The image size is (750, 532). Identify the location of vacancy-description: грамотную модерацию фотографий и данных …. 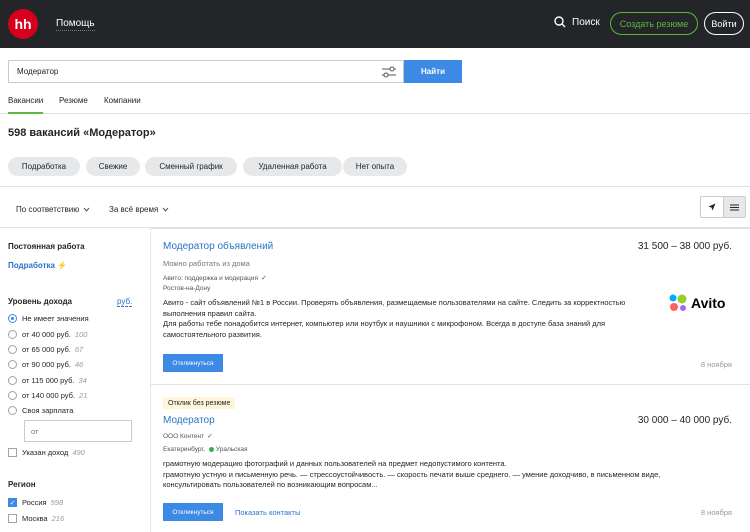
(413, 475).